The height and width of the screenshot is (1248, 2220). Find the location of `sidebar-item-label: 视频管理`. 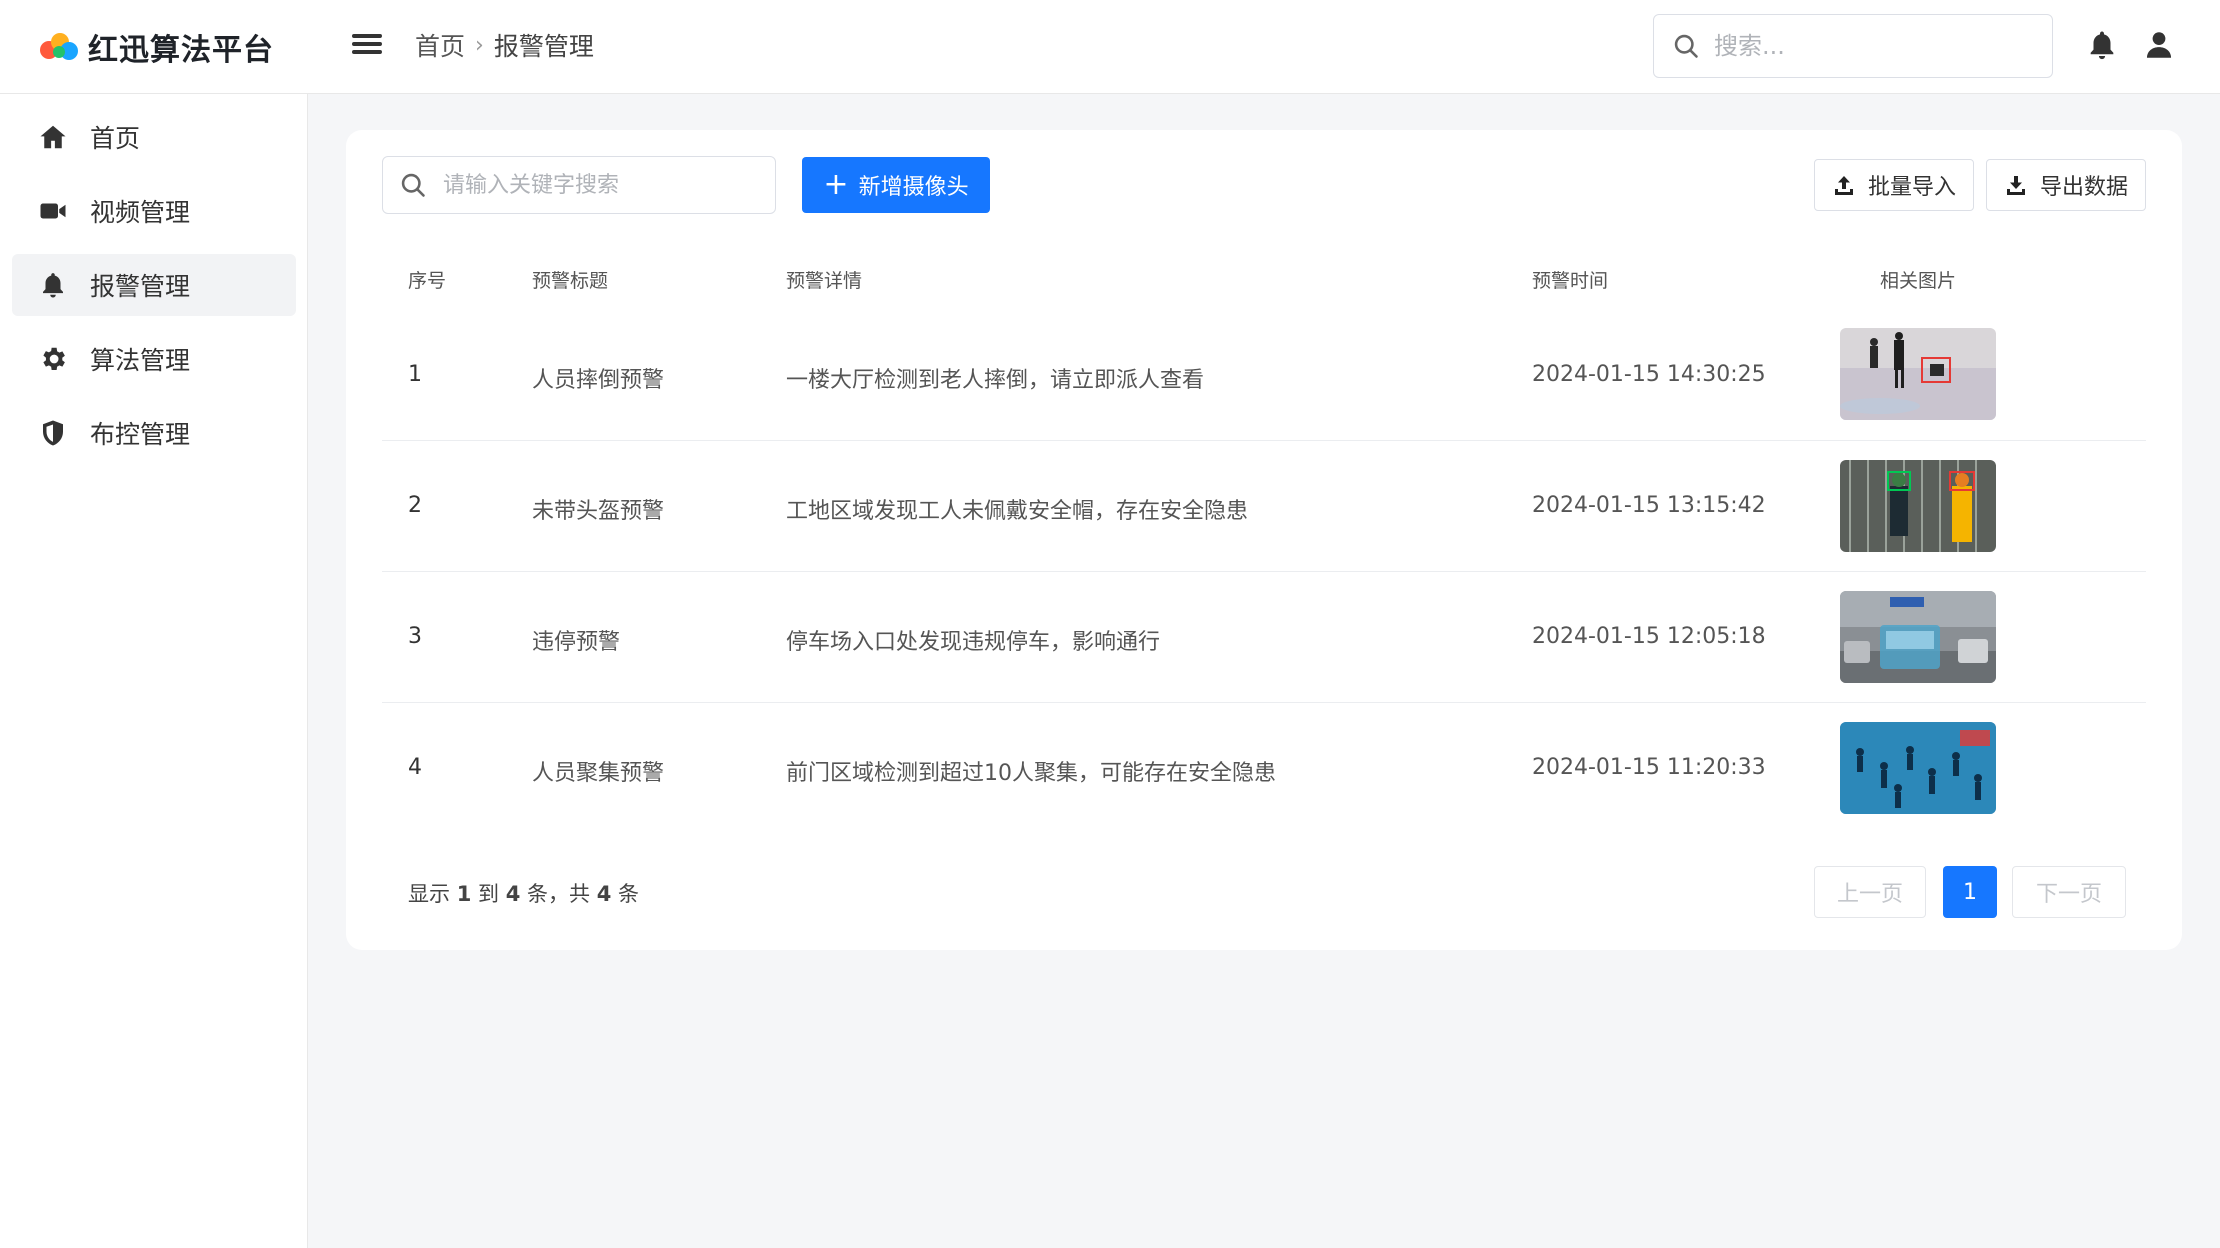

sidebar-item-label: 视频管理 is located at coordinates (140, 212).